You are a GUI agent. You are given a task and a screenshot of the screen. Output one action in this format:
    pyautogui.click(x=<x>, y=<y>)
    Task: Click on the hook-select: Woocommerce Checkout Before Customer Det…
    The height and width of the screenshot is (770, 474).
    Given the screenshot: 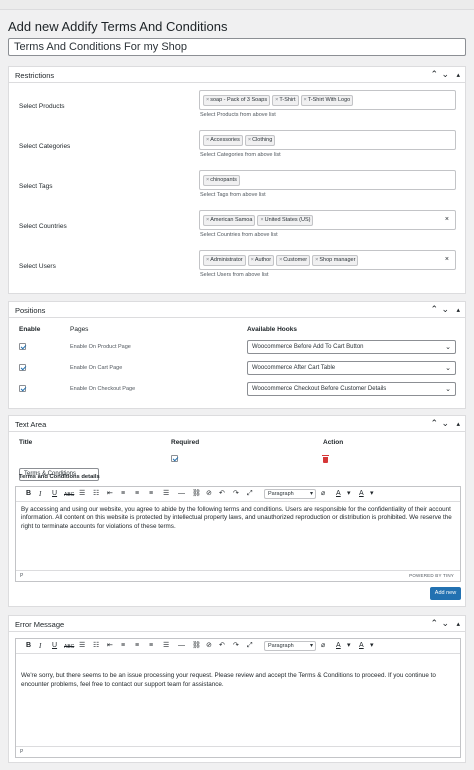 What is the action you would take?
    pyautogui.click(x=351, y=389)
    